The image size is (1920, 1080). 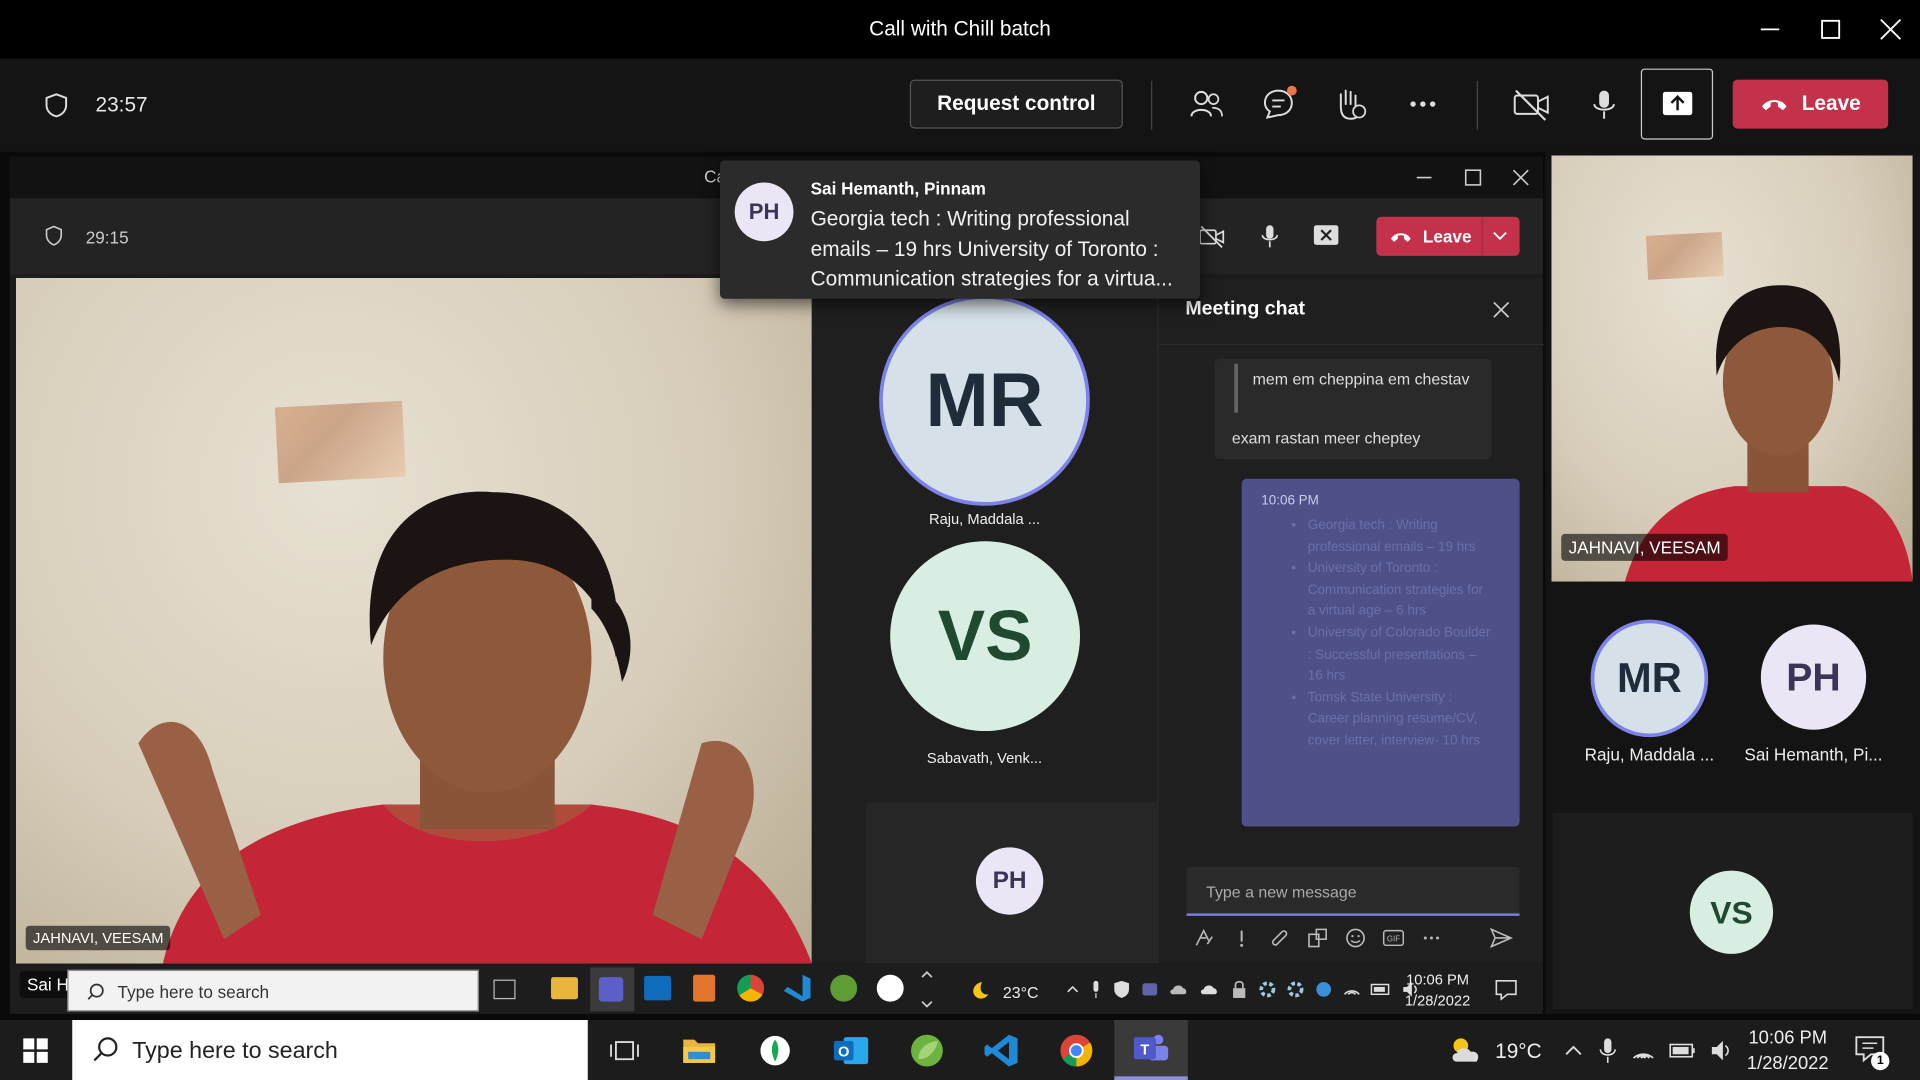 I want to click on maximize-icon, so click(x=1831, y=29).